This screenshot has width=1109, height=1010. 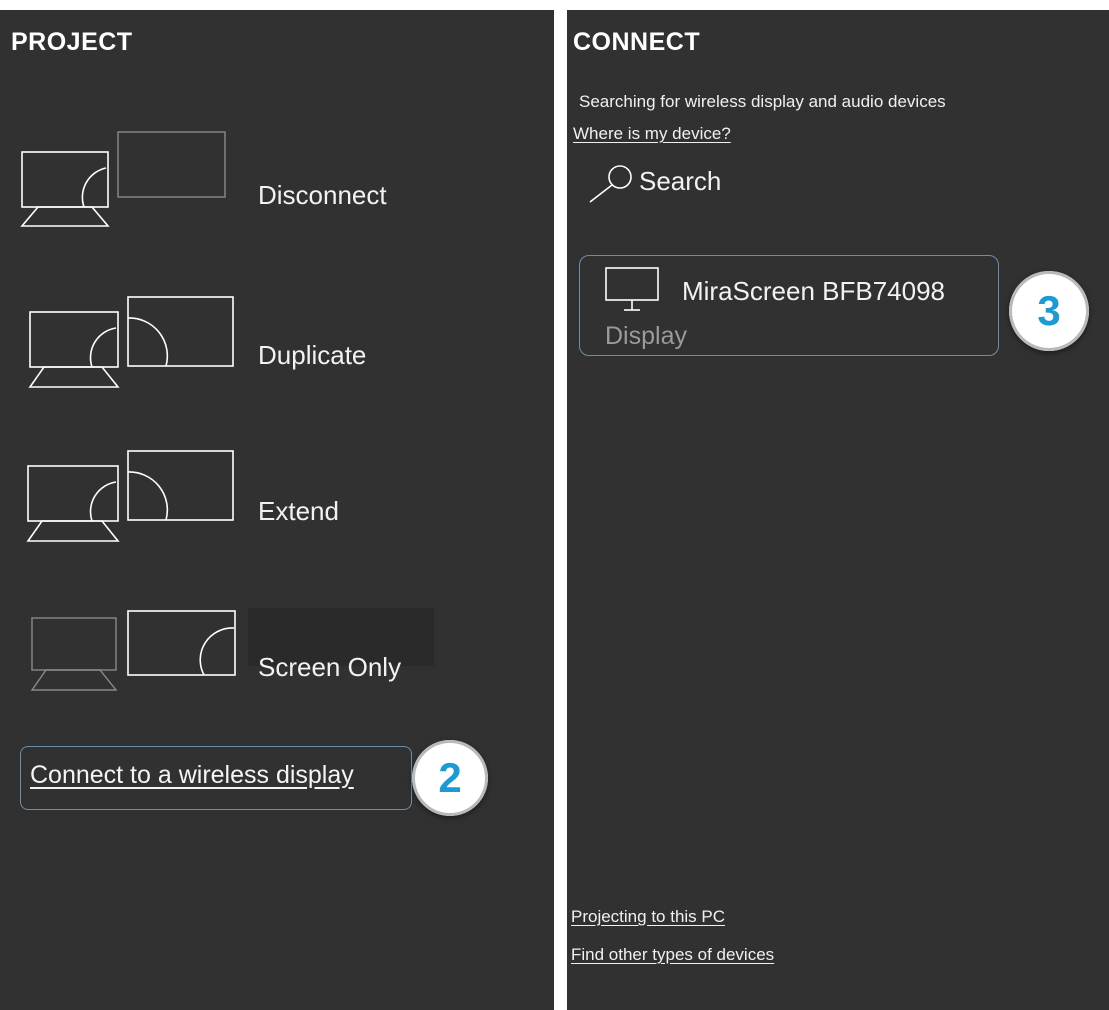 I want to click on search-button: Search, so click(x=667, y=182).